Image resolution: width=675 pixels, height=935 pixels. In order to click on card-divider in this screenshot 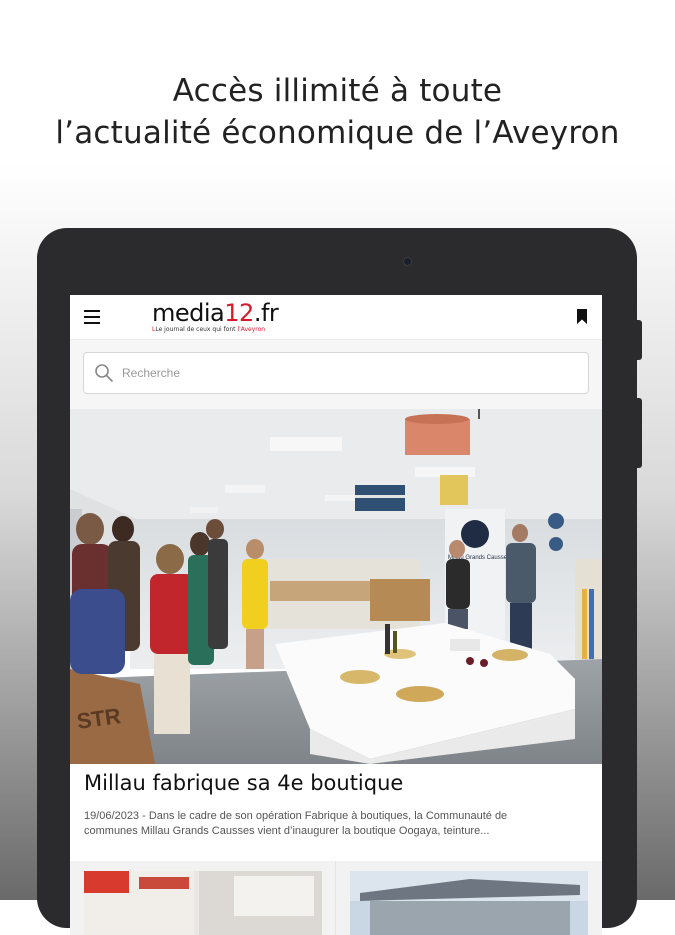, I will do `click(335, 898)`.